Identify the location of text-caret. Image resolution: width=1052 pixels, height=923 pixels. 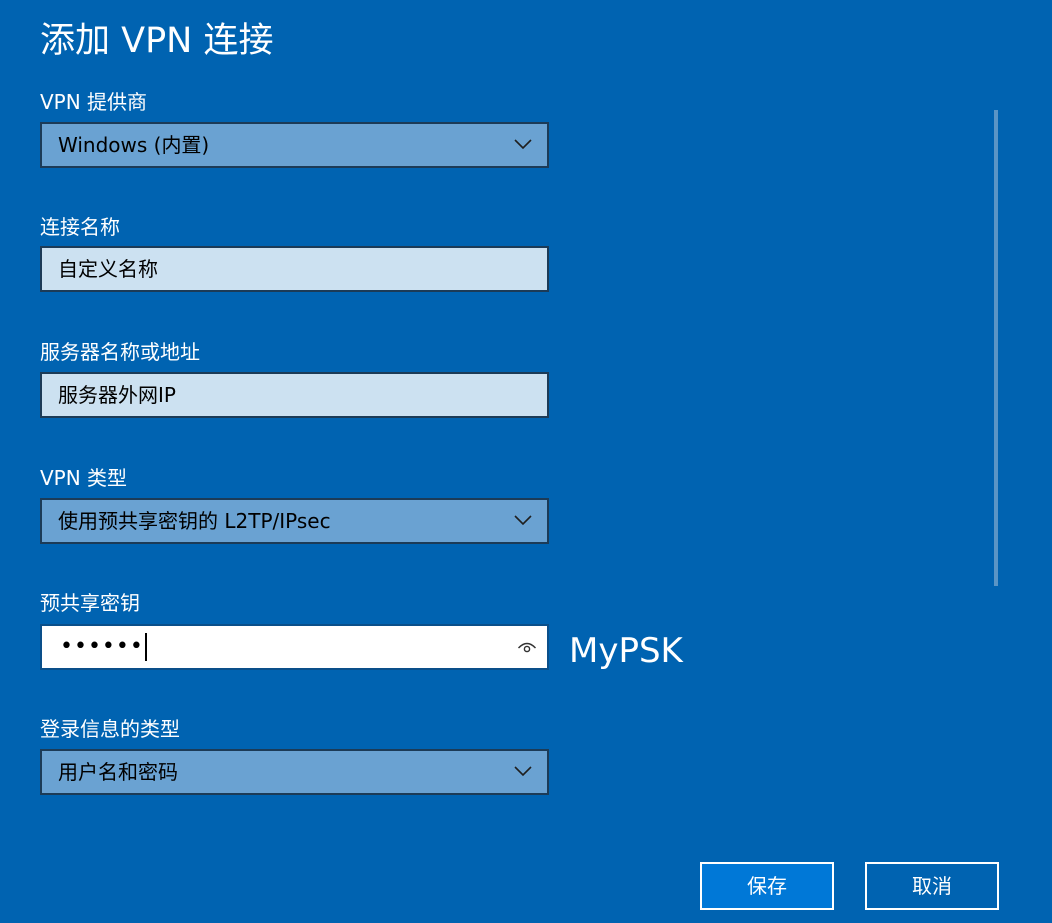
(145, 647).